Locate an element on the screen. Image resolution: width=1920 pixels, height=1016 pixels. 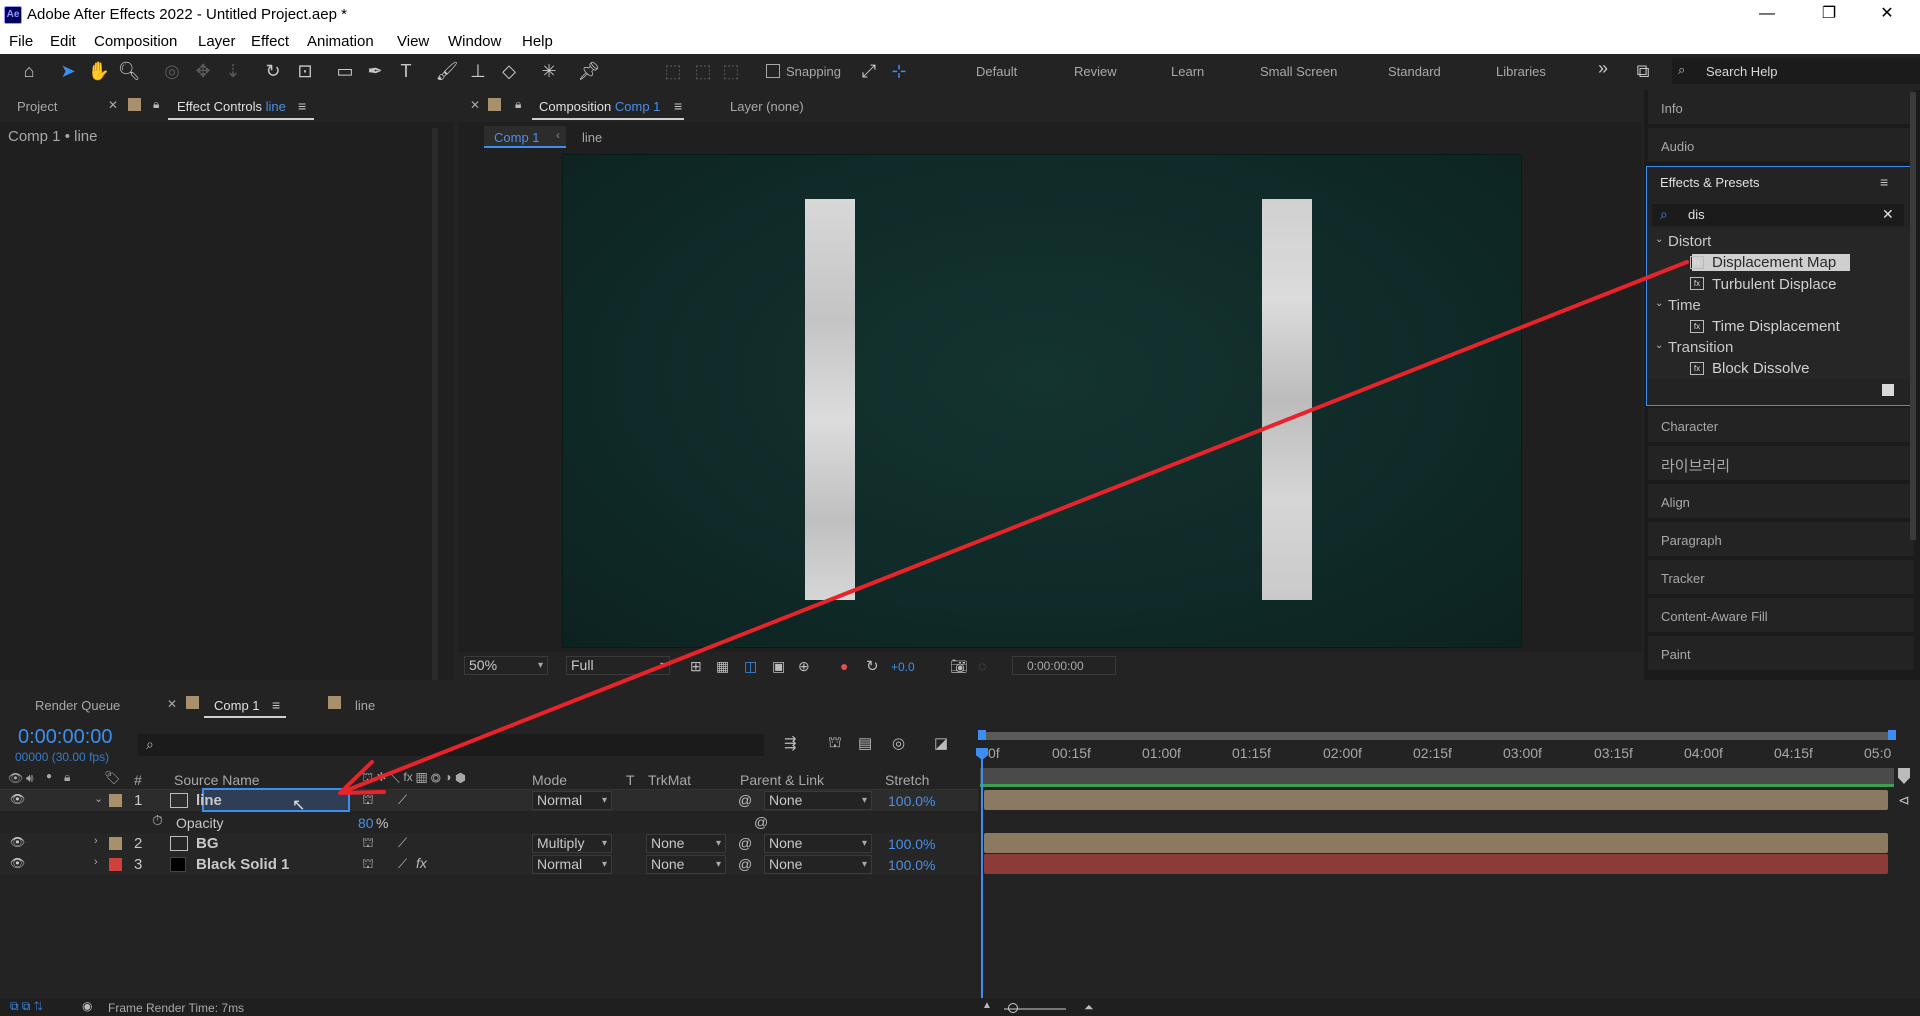
fx-switch-icon: fx is located at coordinates (421, 863).